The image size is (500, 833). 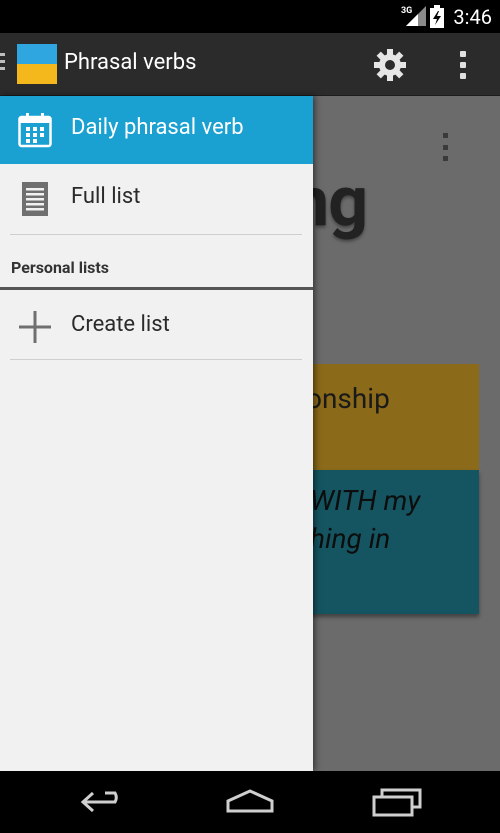 What do you see at coordinates (365, 500) in the screenshot?
I see `example-text-line-1: WITH my` at bounding box center [365, 500].